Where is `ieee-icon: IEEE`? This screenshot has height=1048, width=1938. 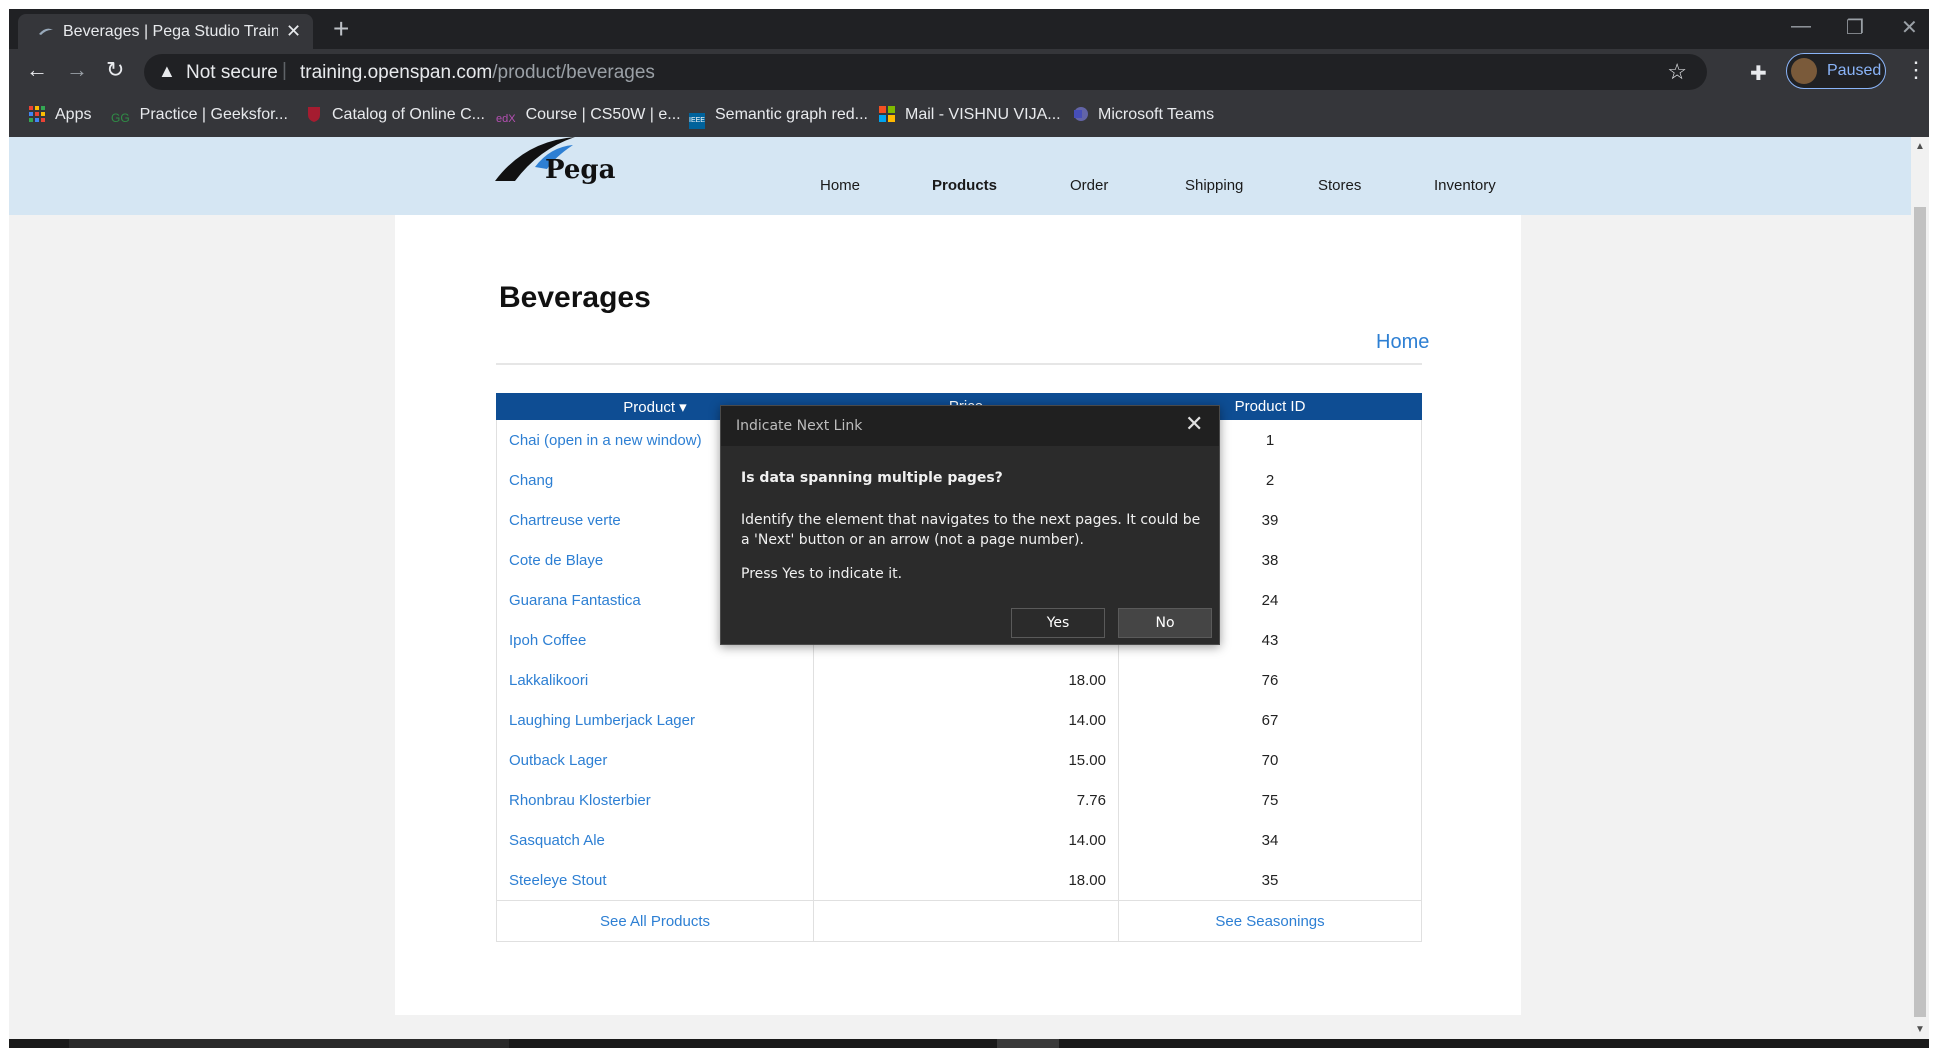
ieee-icon: IEEE is located at coordinates (697, 121).